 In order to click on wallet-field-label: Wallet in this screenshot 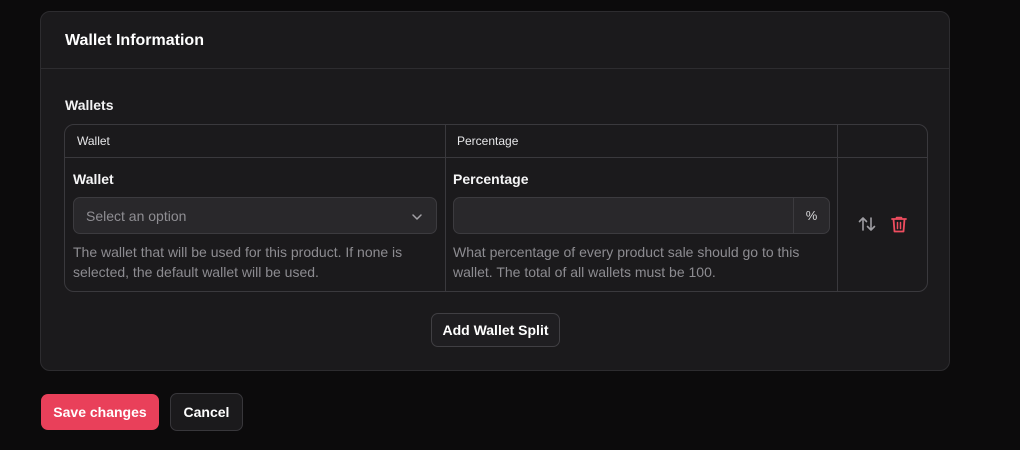, I will do `click(93, 179)`.